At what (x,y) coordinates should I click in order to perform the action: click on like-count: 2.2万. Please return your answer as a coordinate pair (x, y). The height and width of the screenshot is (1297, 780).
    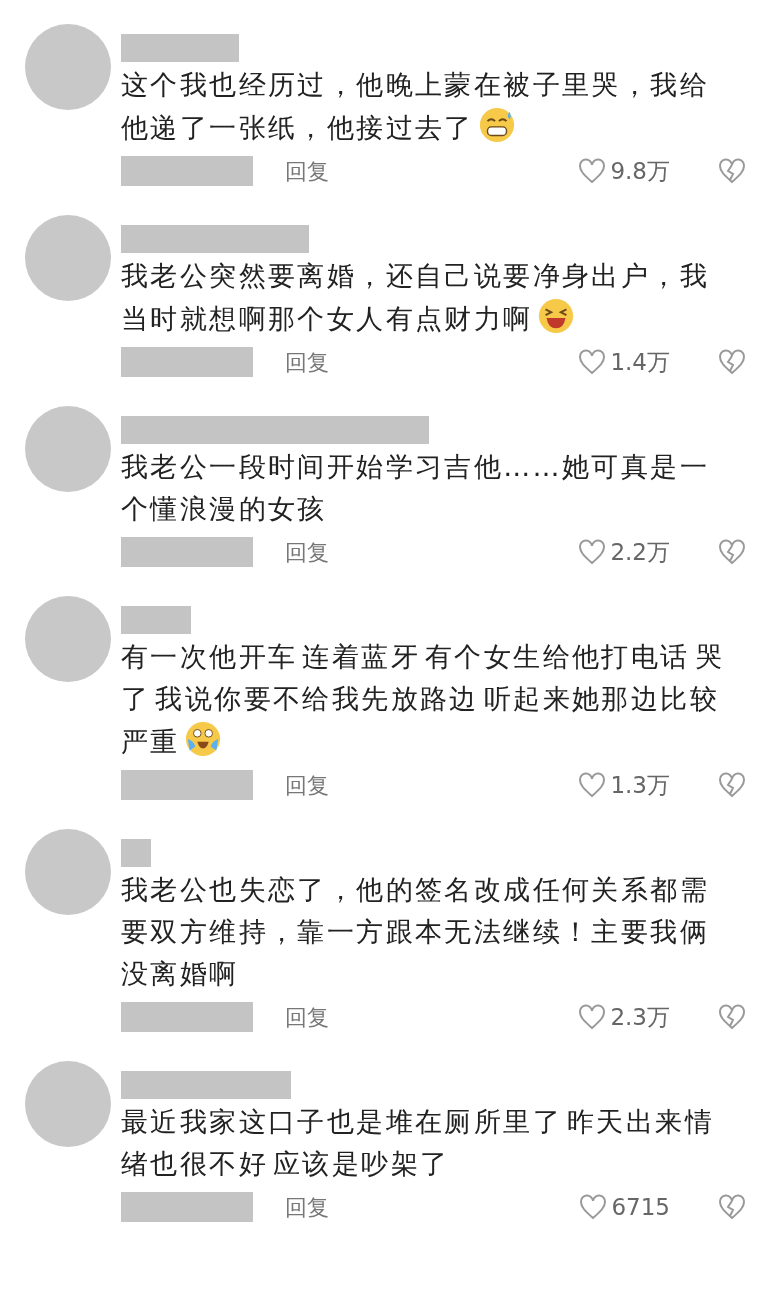
    Looking at the image, I should click on (640, 552).